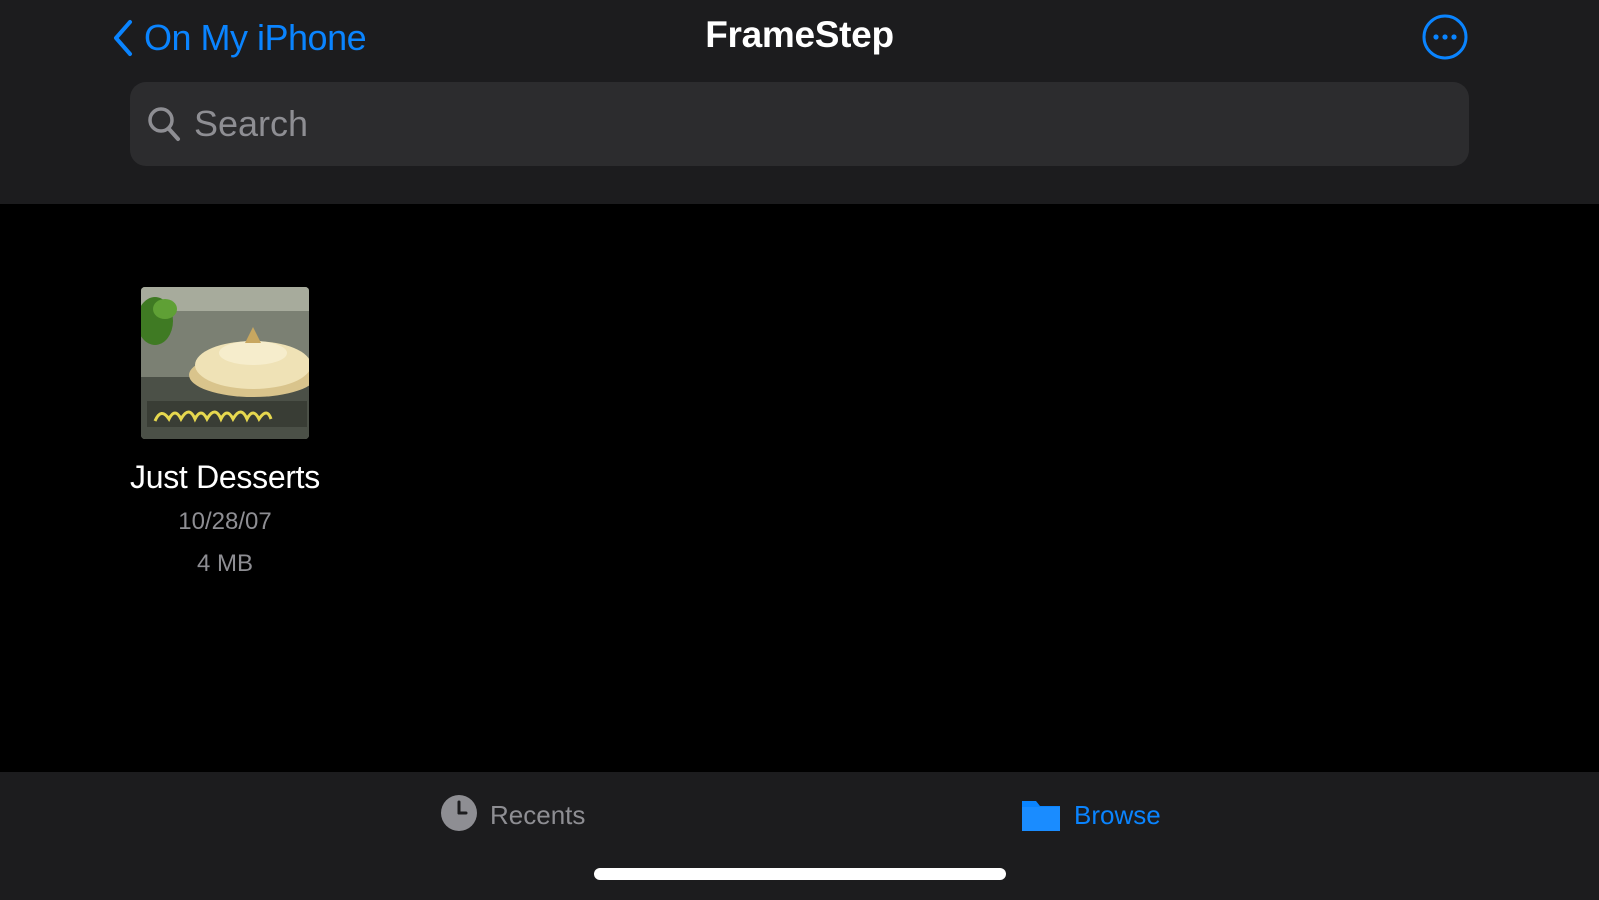  I want to click on tab-bar: Recents Browse, so click(799, 836).